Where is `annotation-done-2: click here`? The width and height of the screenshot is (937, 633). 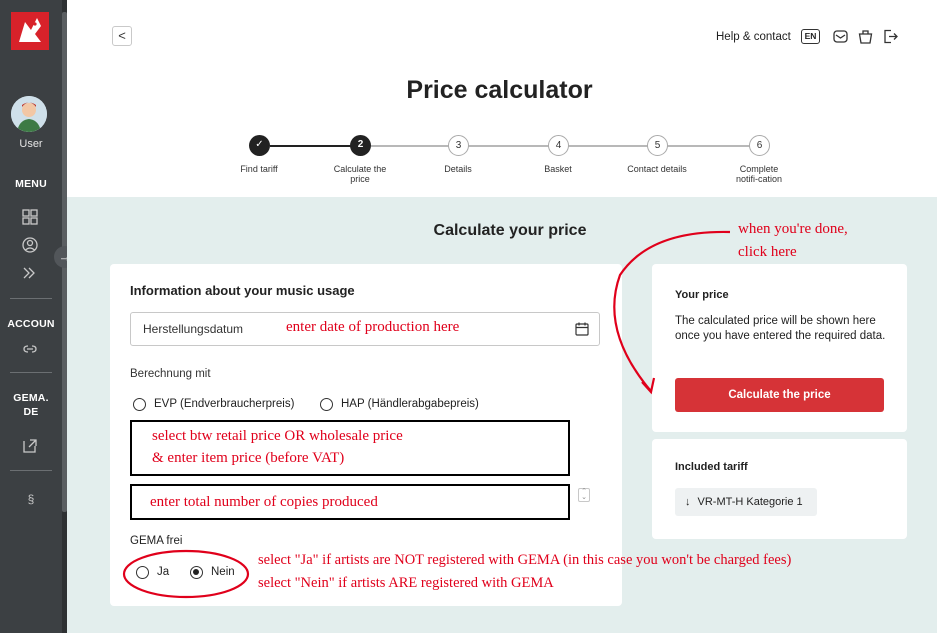 annotation-done-2: click here is located at coordinates (767, 252).